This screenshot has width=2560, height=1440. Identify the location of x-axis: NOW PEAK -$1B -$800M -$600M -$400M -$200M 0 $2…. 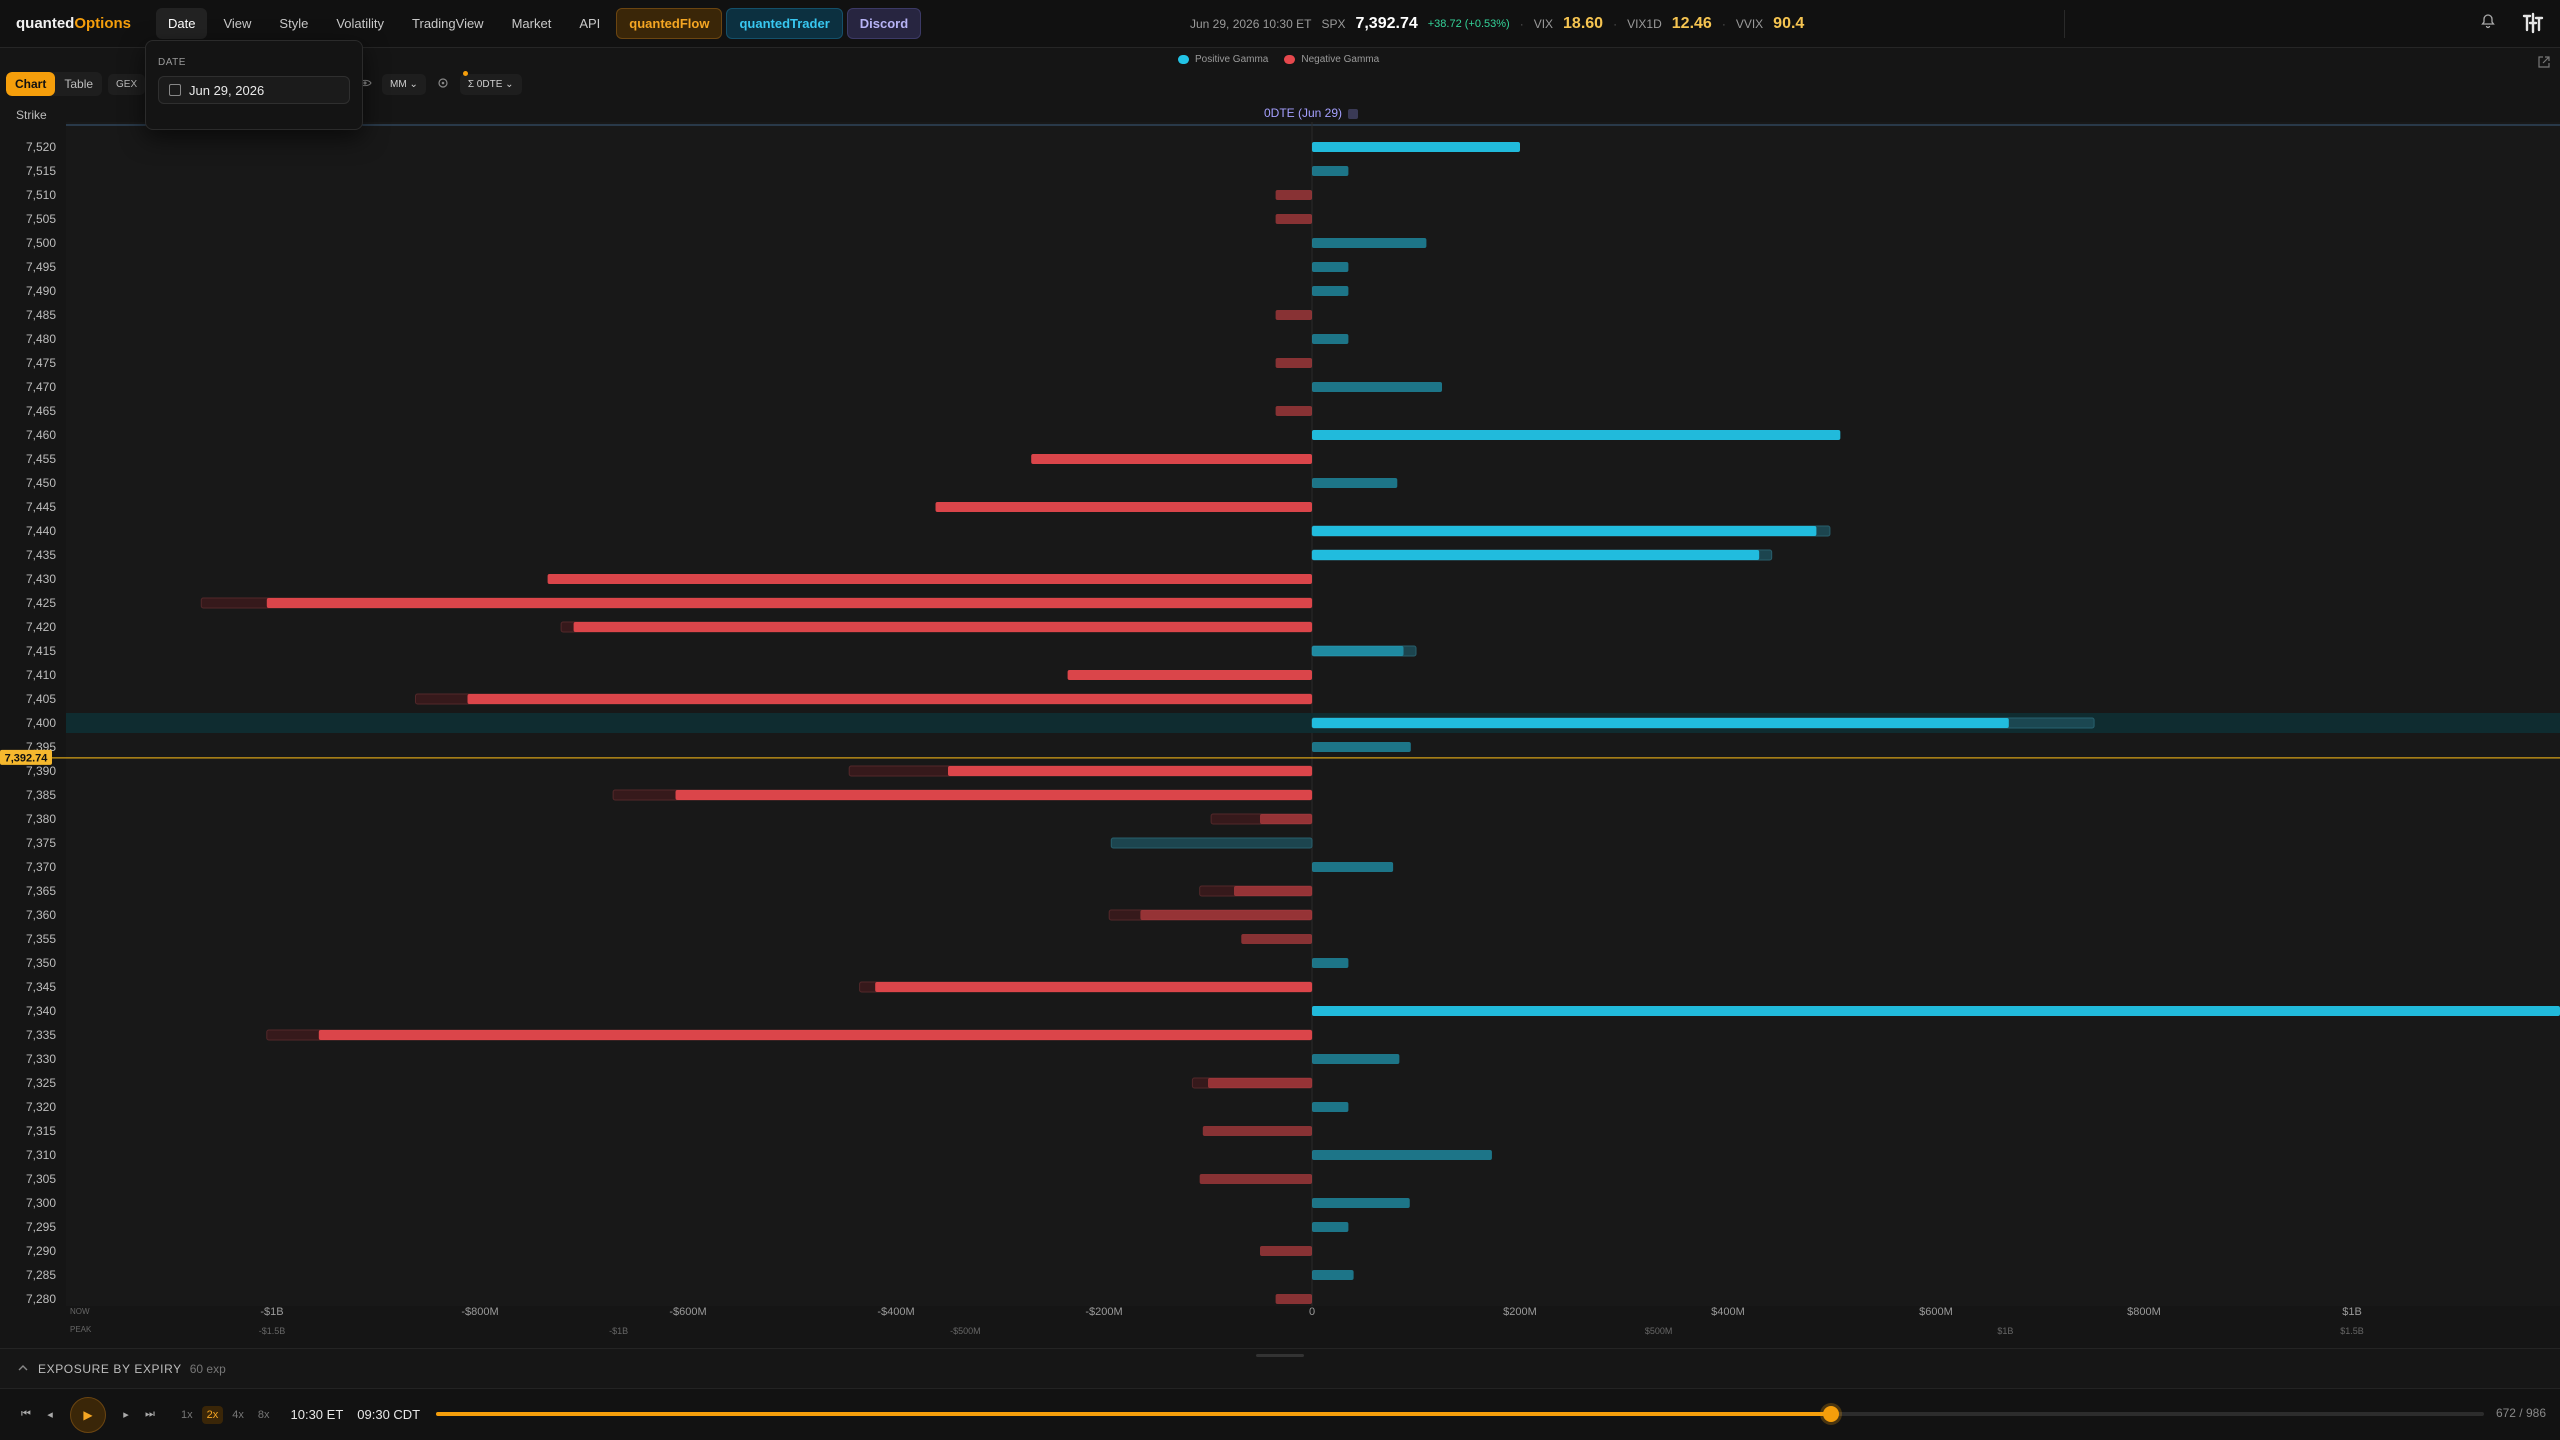
(1280, 1326).